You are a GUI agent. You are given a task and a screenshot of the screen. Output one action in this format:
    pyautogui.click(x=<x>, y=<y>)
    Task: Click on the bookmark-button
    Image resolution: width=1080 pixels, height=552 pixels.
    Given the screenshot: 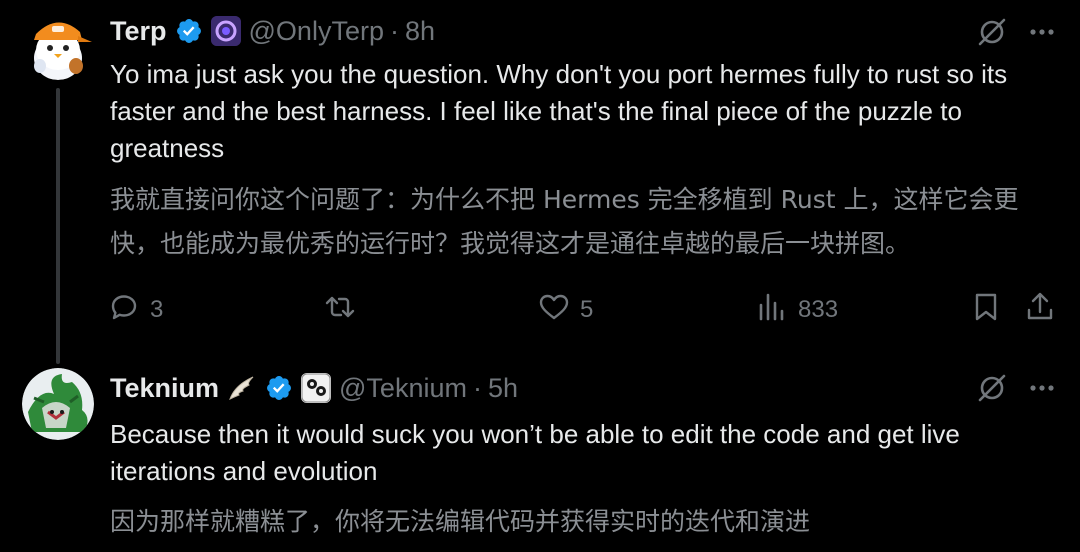 What is the action you would take?
    pyautogui.click(x=986, y=310)
    